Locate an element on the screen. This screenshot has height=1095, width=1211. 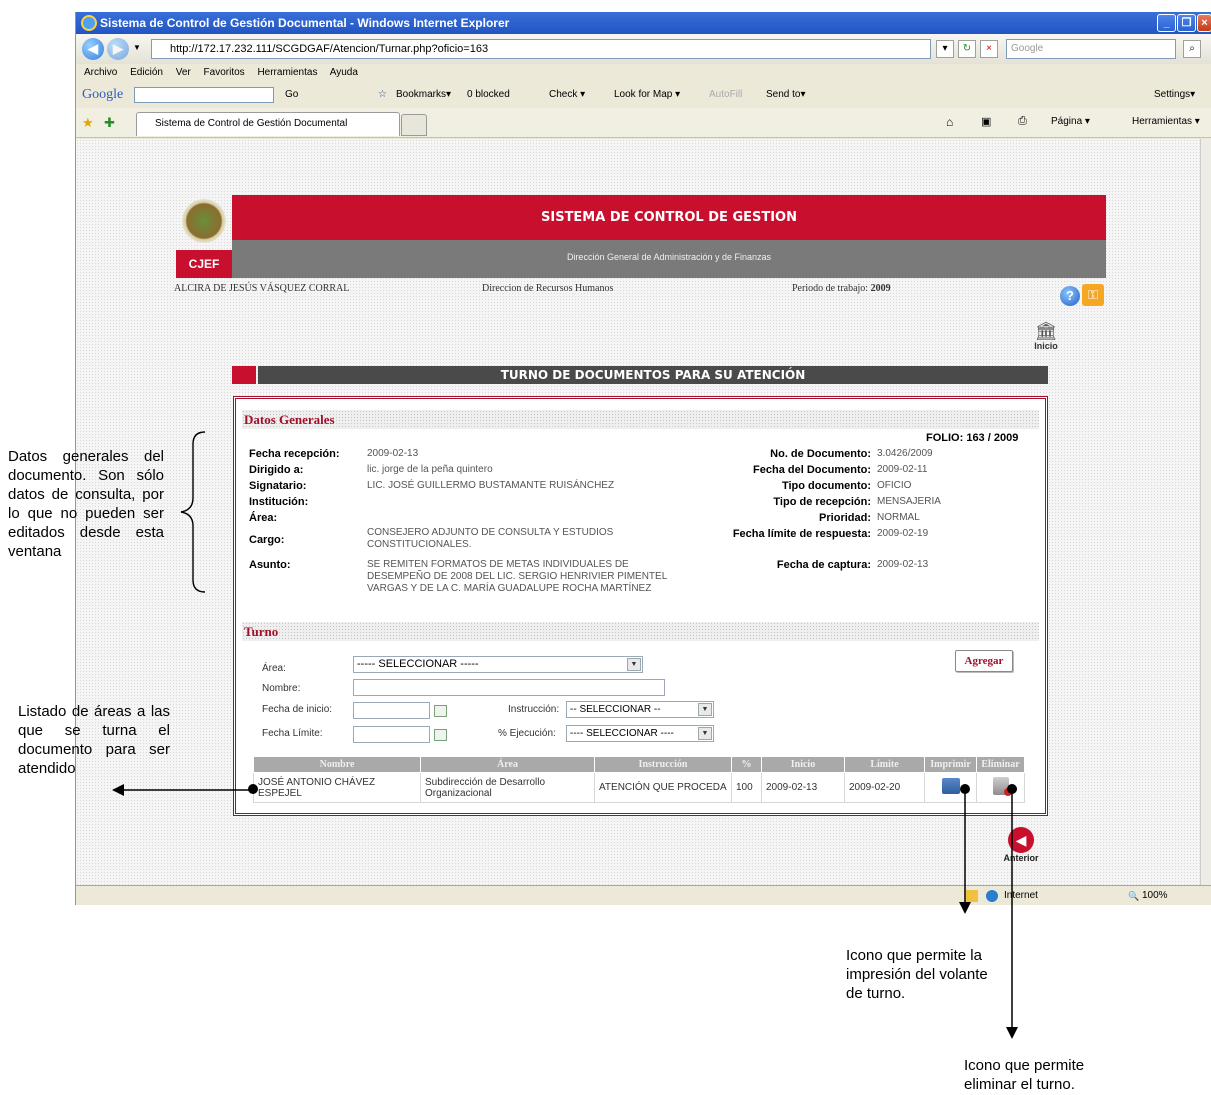
cell-nombre: JOSÉ ANTONIO CHÁVEZ ESPEJEL is located at coordinates (337, 787).